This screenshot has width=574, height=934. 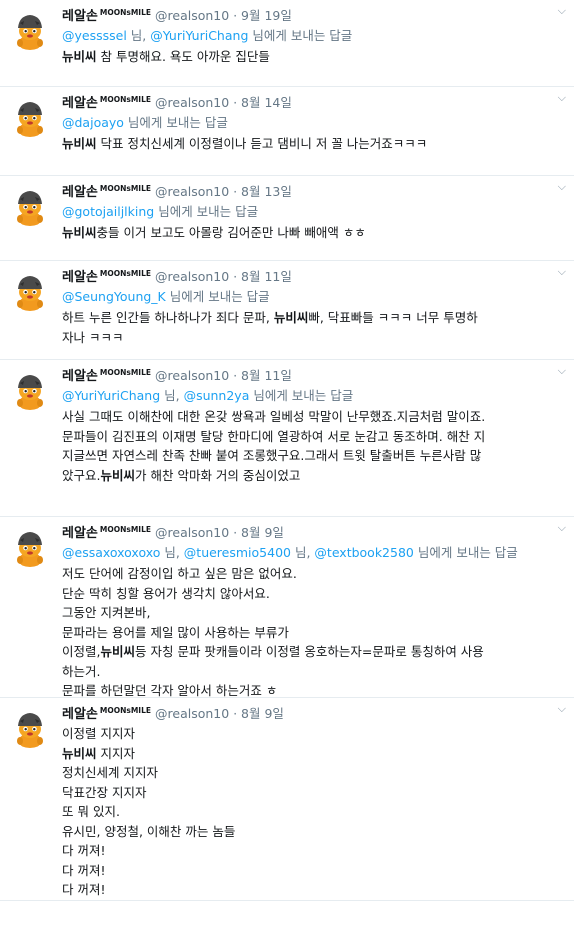 What do you see at coordinates (312, 871) in the screenshot?
I see `tweet-text-line: 다 꺼져!` at bounding box center [312, 871].